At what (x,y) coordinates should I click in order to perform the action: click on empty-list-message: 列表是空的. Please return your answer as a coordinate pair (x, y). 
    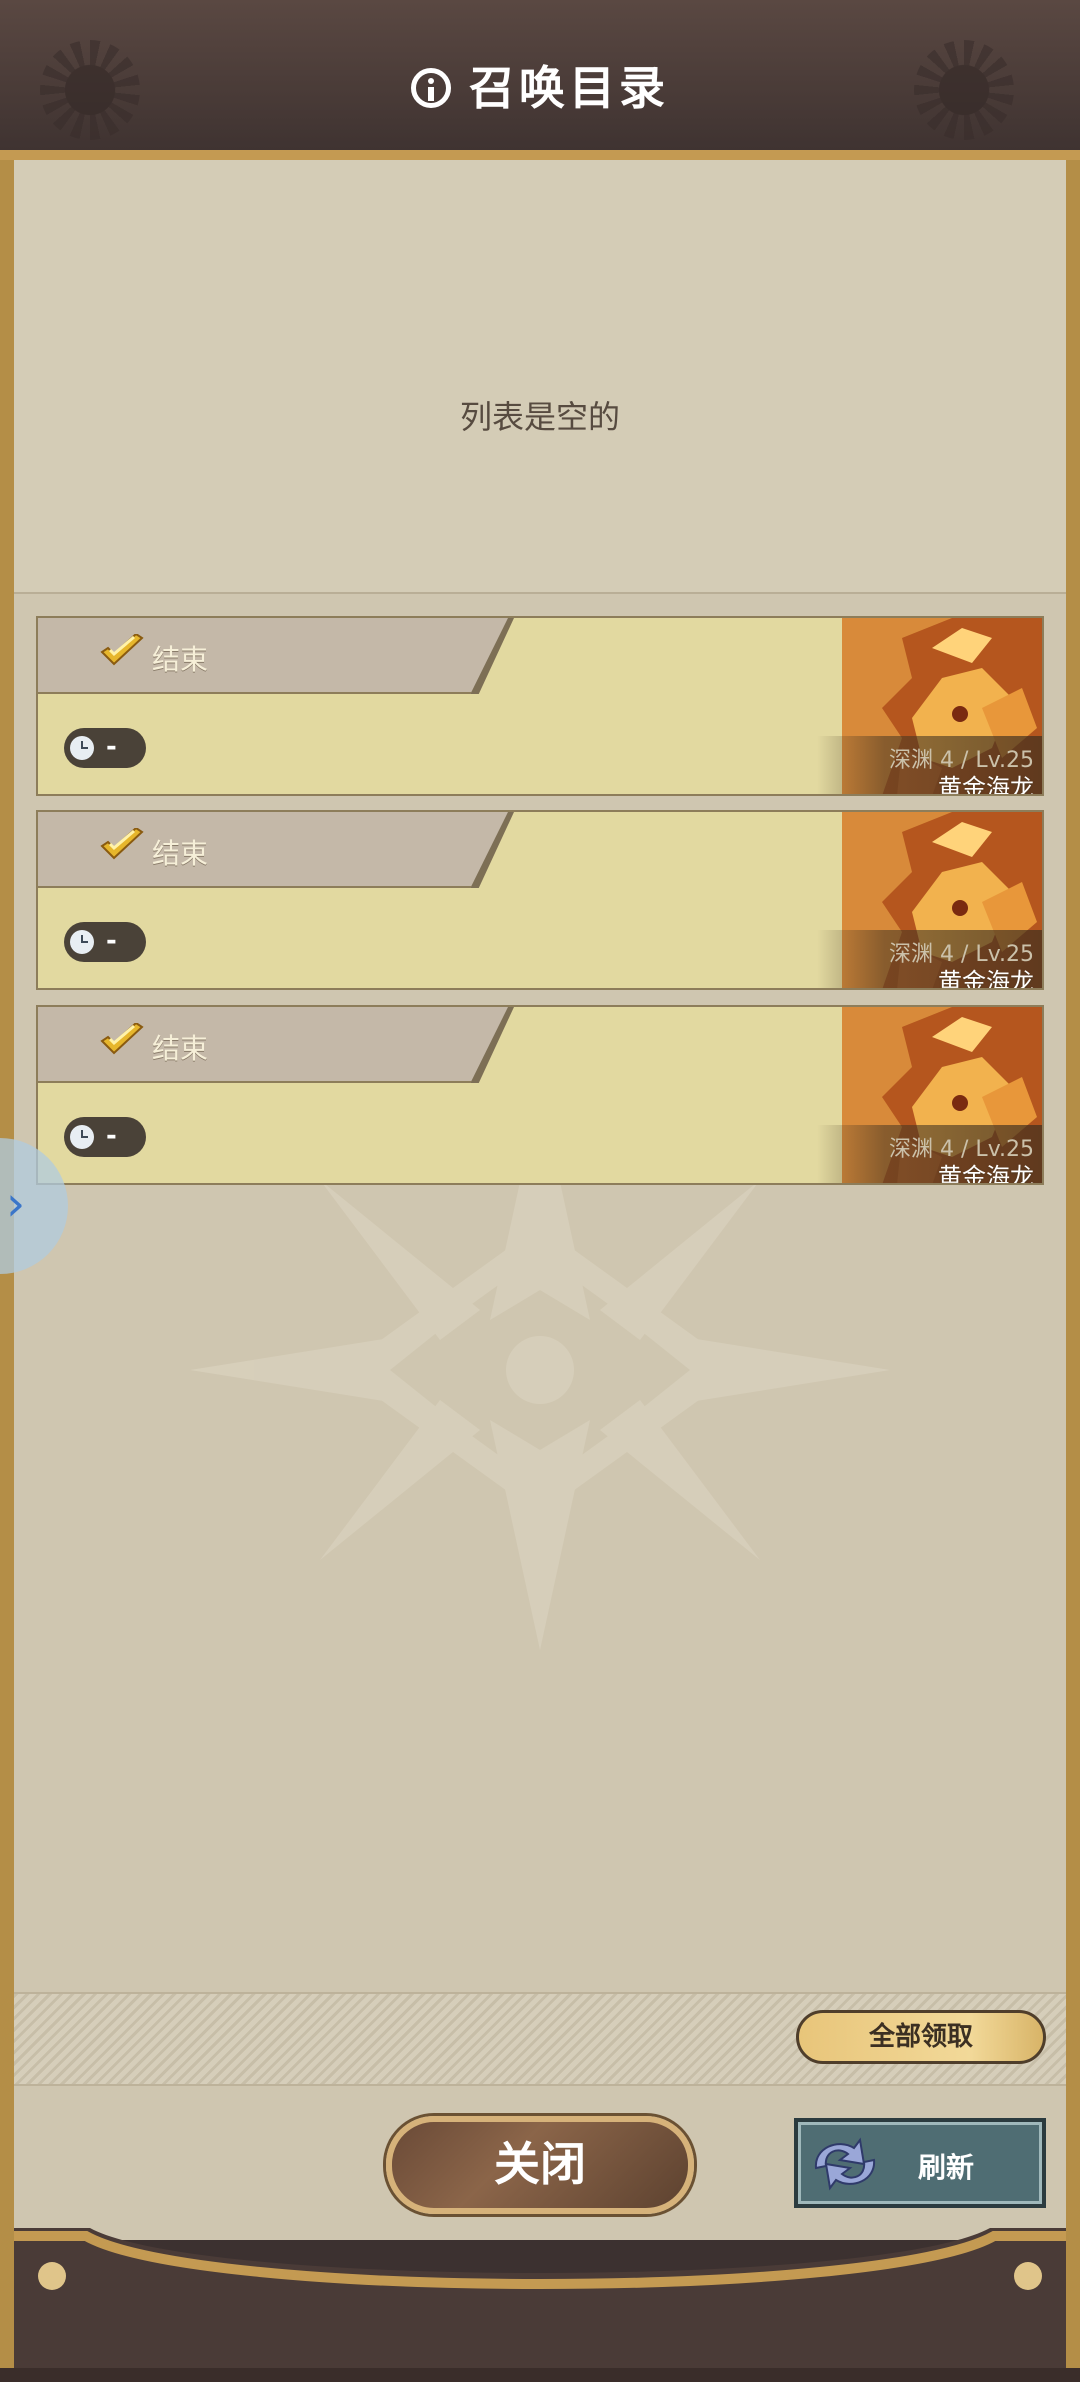
    Looking at the image, I should click on (539, 417).